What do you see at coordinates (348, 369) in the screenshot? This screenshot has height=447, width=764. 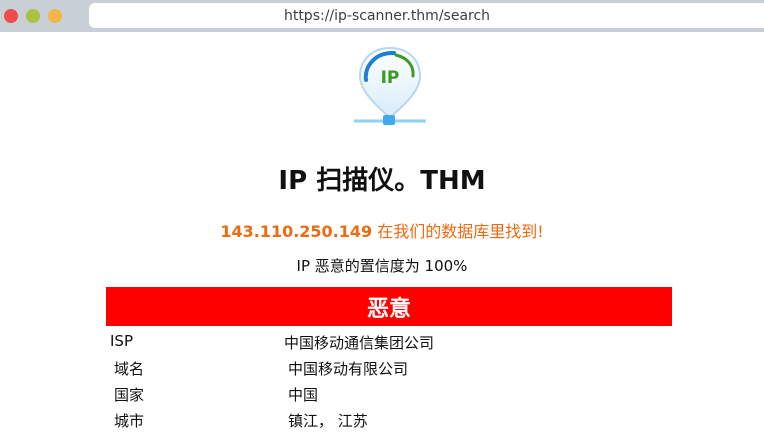 I see `detail-value: 中国移动有限公司` at bounding box center [348, 369].